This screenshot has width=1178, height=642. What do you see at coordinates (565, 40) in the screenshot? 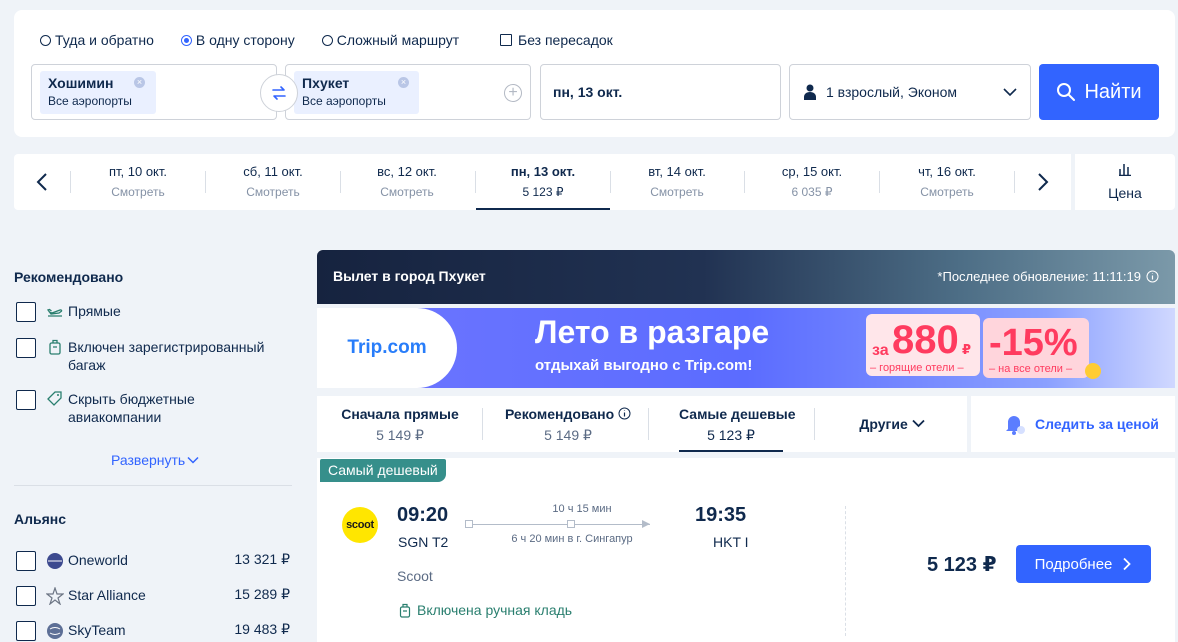
I see `direct-only-label: Без пересадок` at bounding box center [565, 40].